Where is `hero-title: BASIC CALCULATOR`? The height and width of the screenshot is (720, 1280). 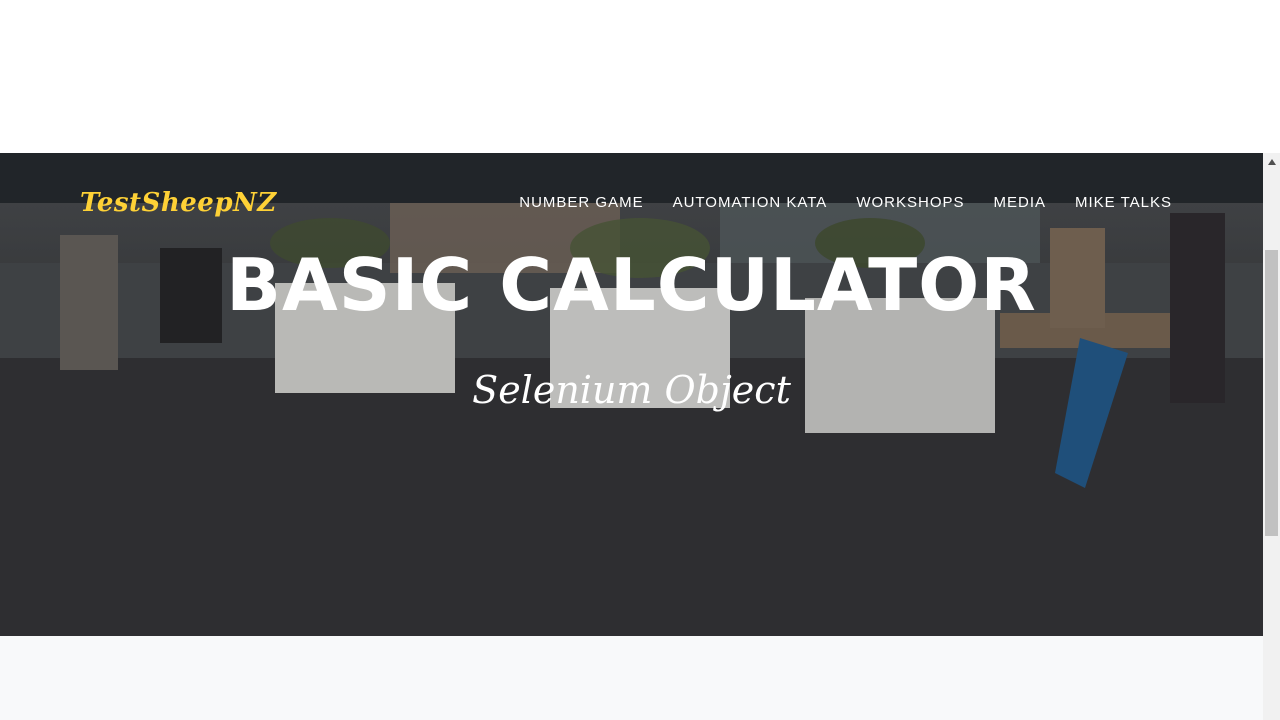
hero-title: BASIC CALCULATOR is located at coordinates (631, 285).